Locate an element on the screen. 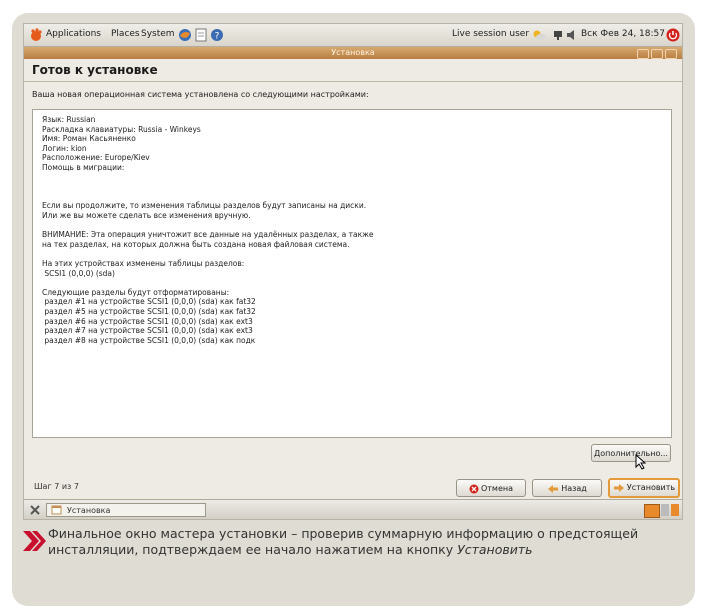 The width and height of the screenshot is (703, 613). weather-icon is located at coordinates (539, 35).